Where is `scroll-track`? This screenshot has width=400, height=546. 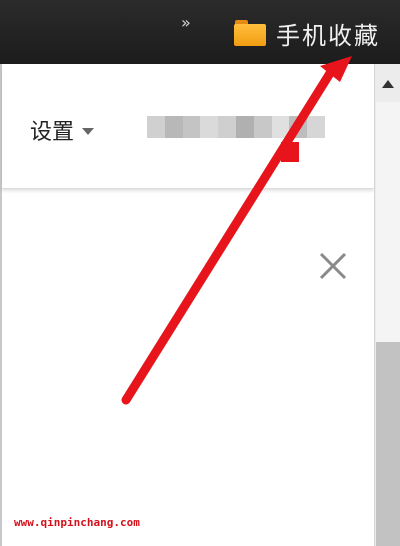 scroll-track is located at coordinates (388, 222).